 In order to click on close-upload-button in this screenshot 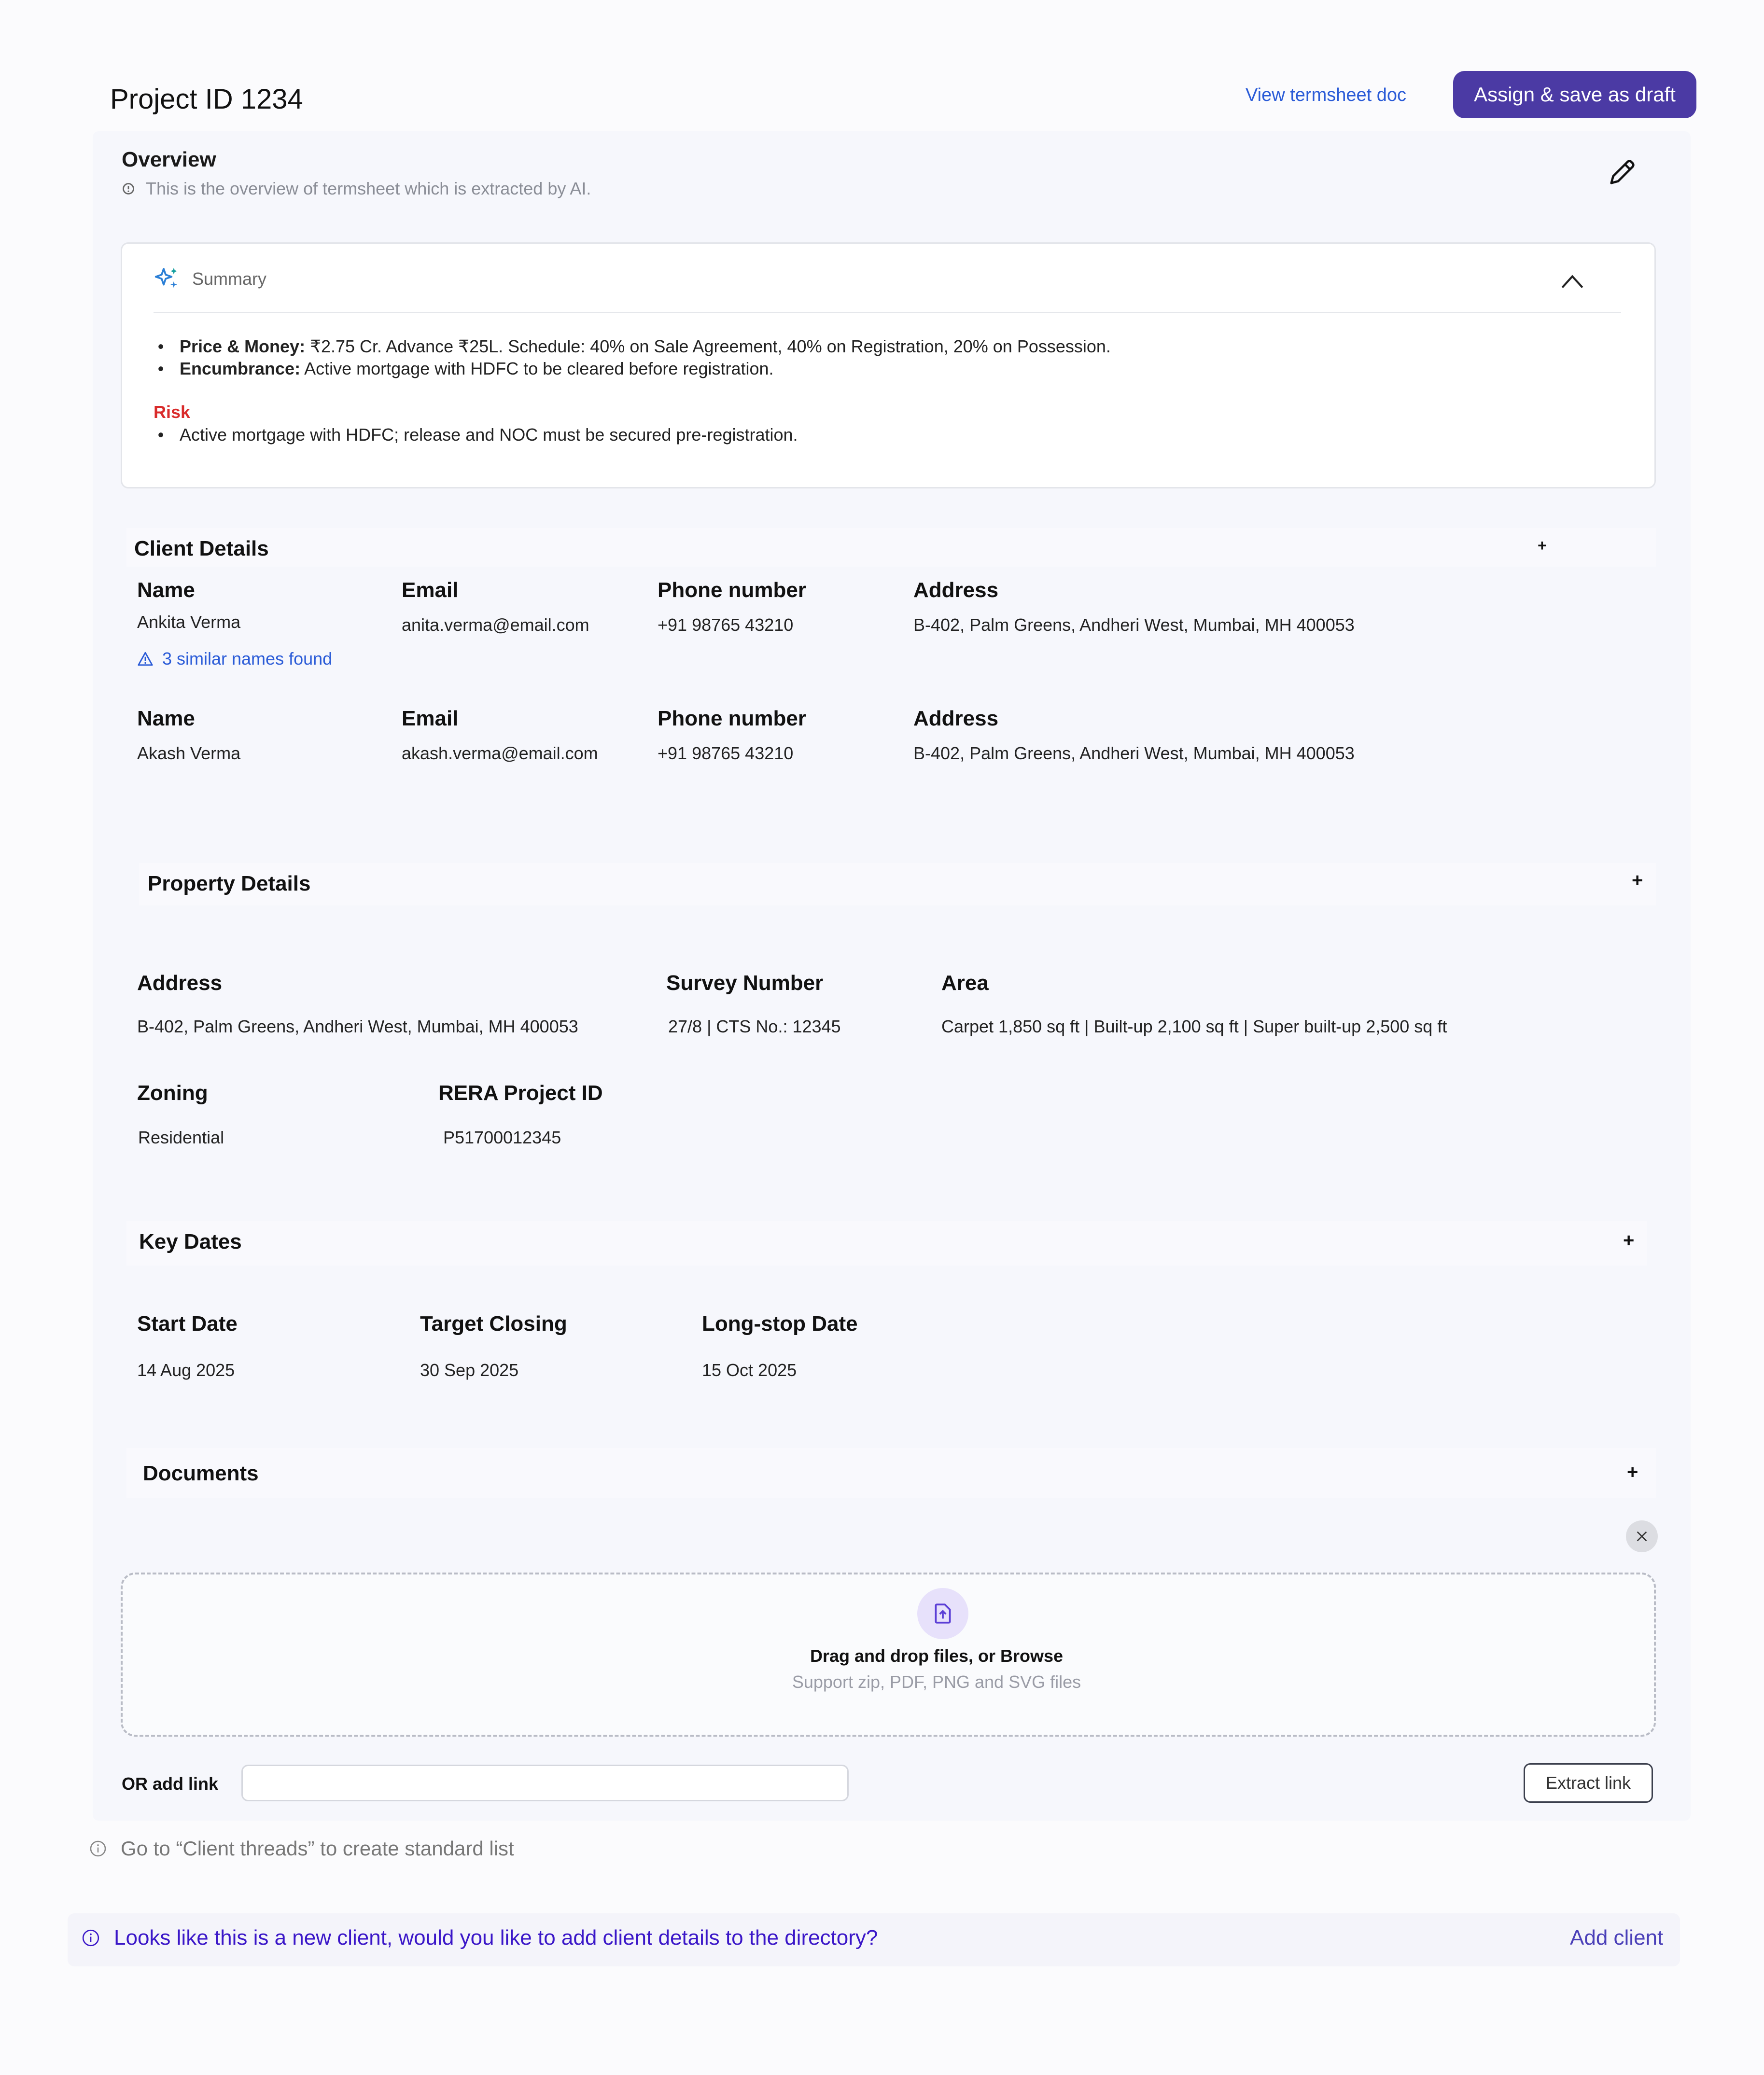, I will do `click(1642, 1536)`.